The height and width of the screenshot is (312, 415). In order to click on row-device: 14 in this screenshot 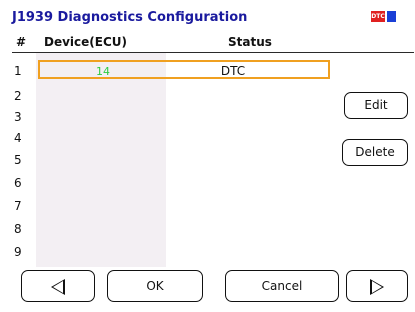, I will do `click(103, 71)`.